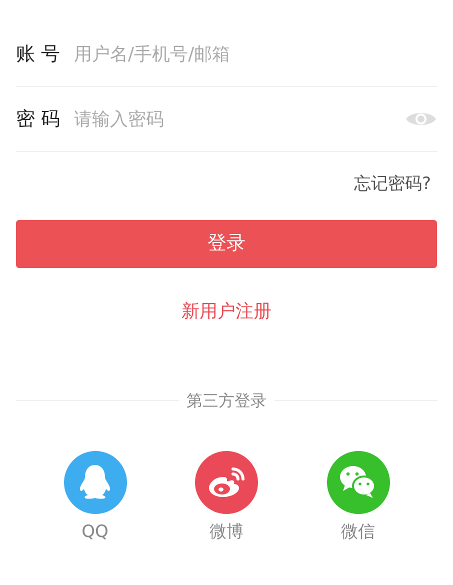 Image resolution: width=453 pixels, height=585 pixels. I want to click on social-label: QQ, so click(95, 532).